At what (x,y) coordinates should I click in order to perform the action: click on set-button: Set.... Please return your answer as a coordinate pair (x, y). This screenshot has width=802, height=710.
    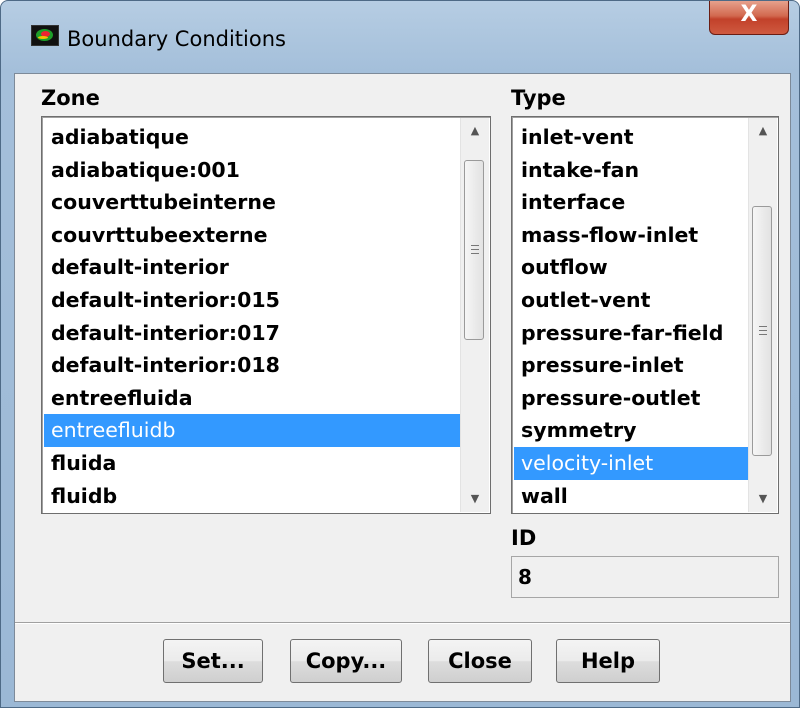
    Looking at the image, I should click on (213, 661).